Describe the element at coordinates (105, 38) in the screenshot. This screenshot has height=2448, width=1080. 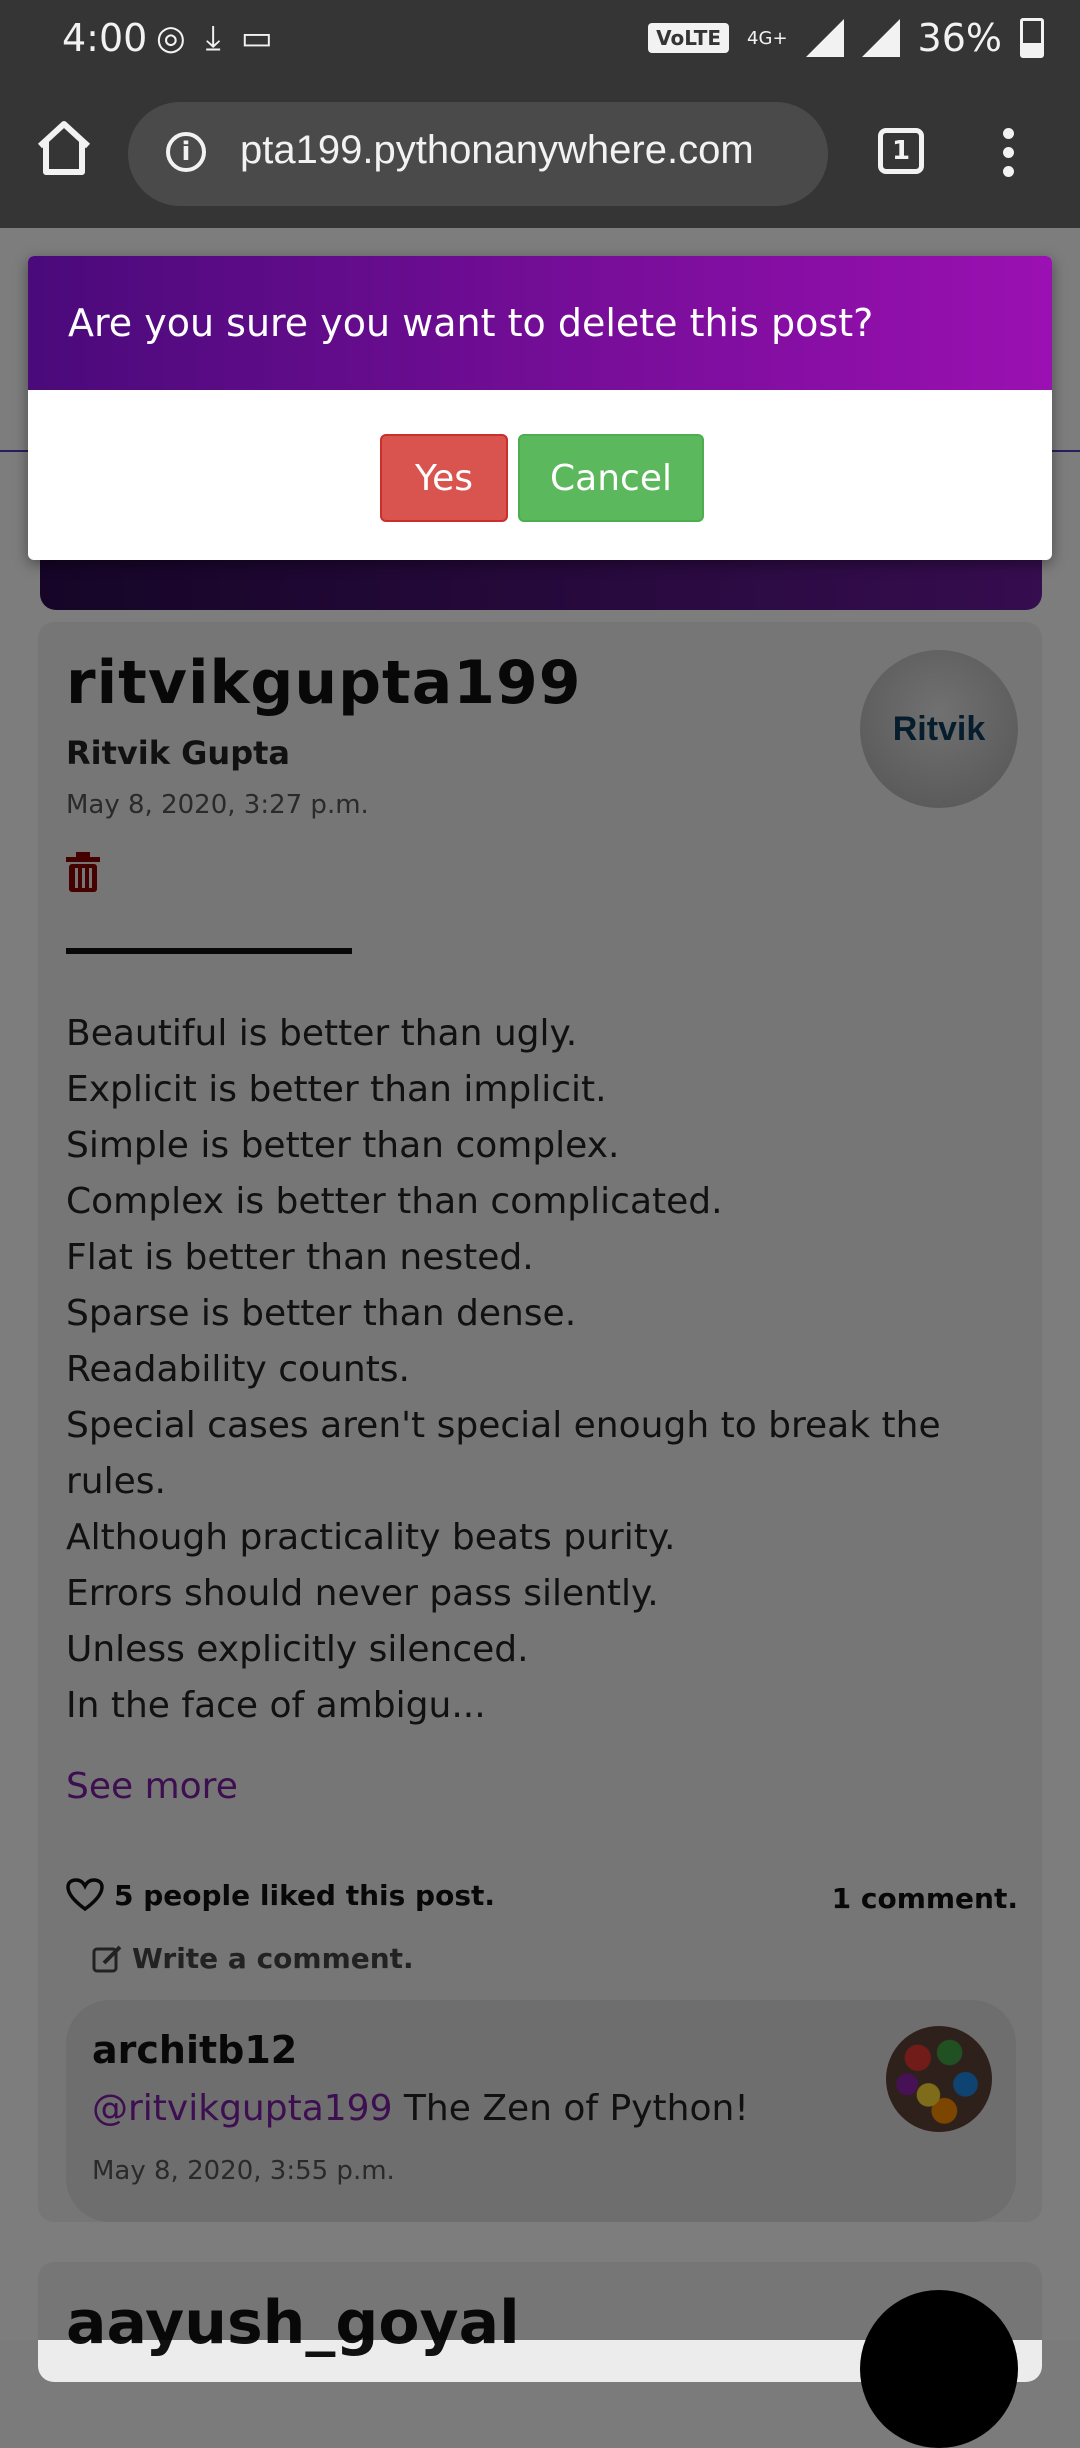
I see `status-time: 4:00` at that location.